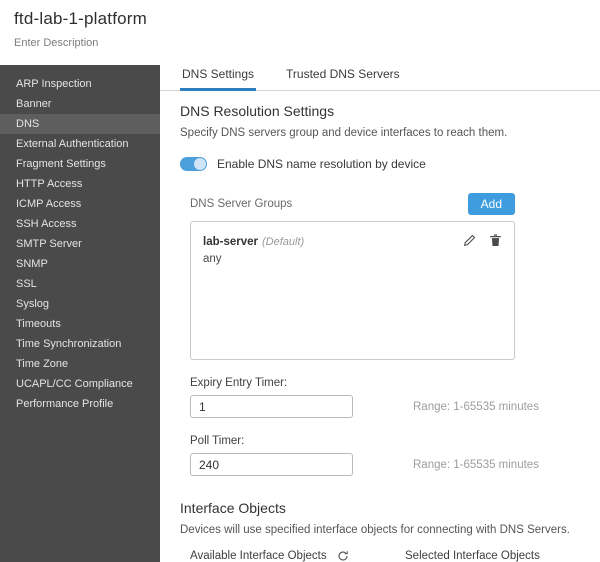  What do you see at coordinates (80, 184) in the screenshot?
I see `sidebar-item-http-access: HTTP Access` at bounding box center [80, 184].